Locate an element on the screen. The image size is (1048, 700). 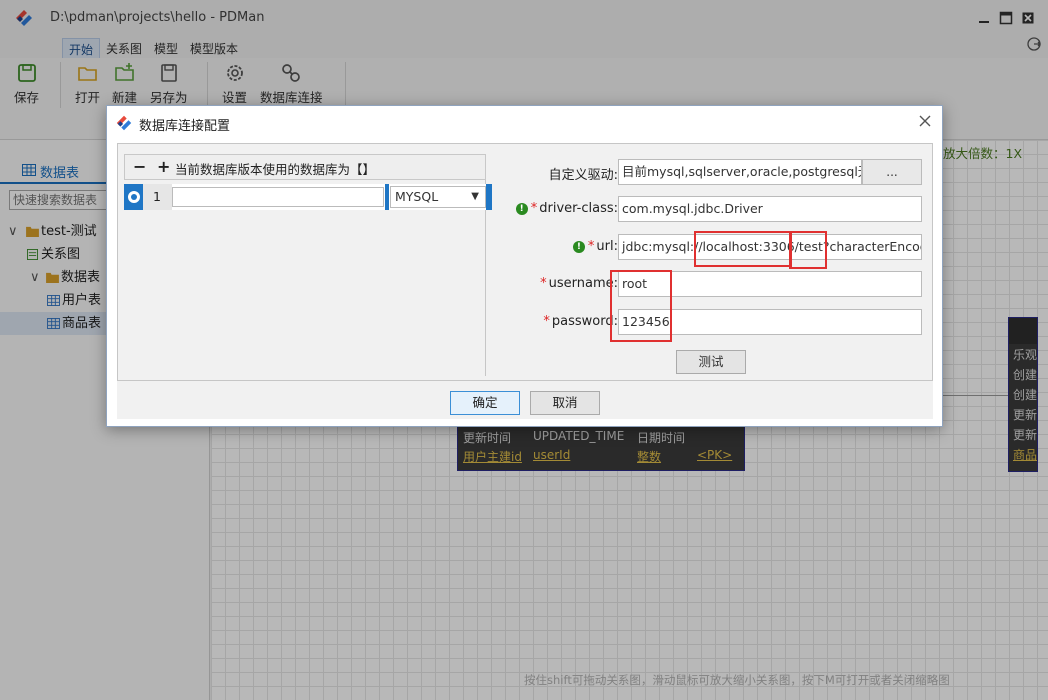
custom-driver-input: 目前mysql,sqlserver,oracle,postgresql无 is located at coordinates (740, 172).